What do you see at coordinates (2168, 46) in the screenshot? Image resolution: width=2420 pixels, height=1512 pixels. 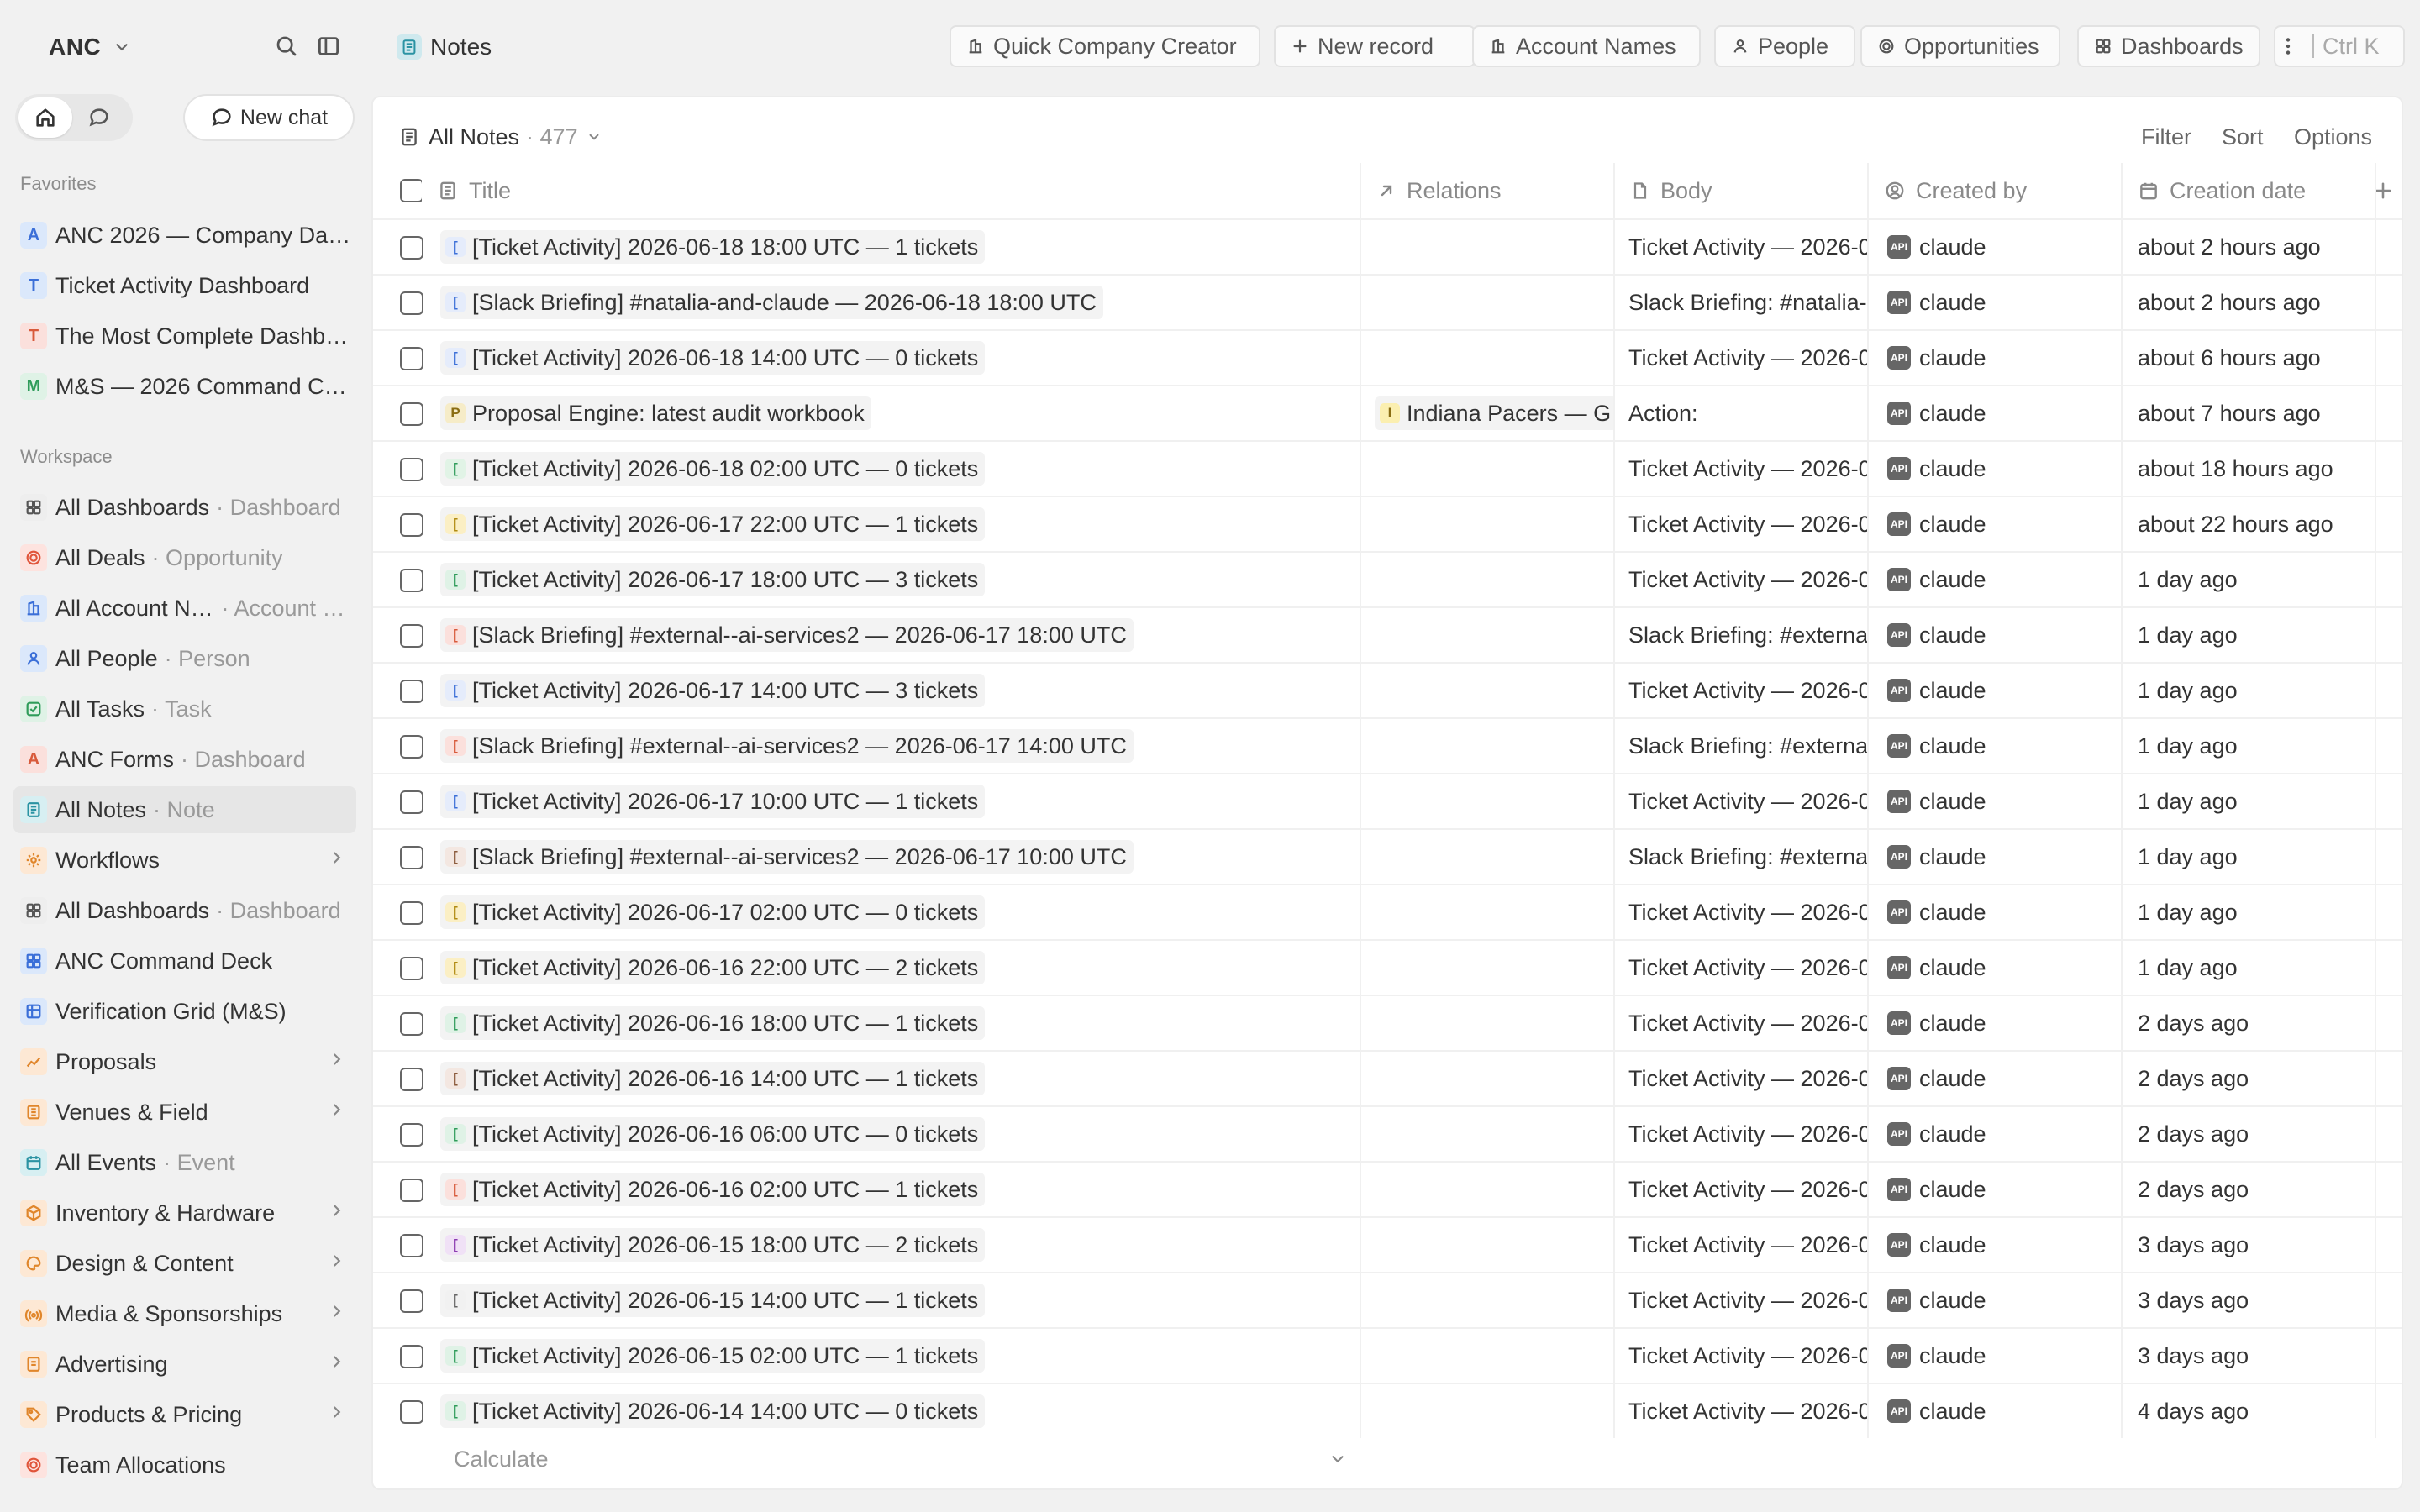 I see `dashboards-button: Dashboards` at bounding box center [2168, 46].